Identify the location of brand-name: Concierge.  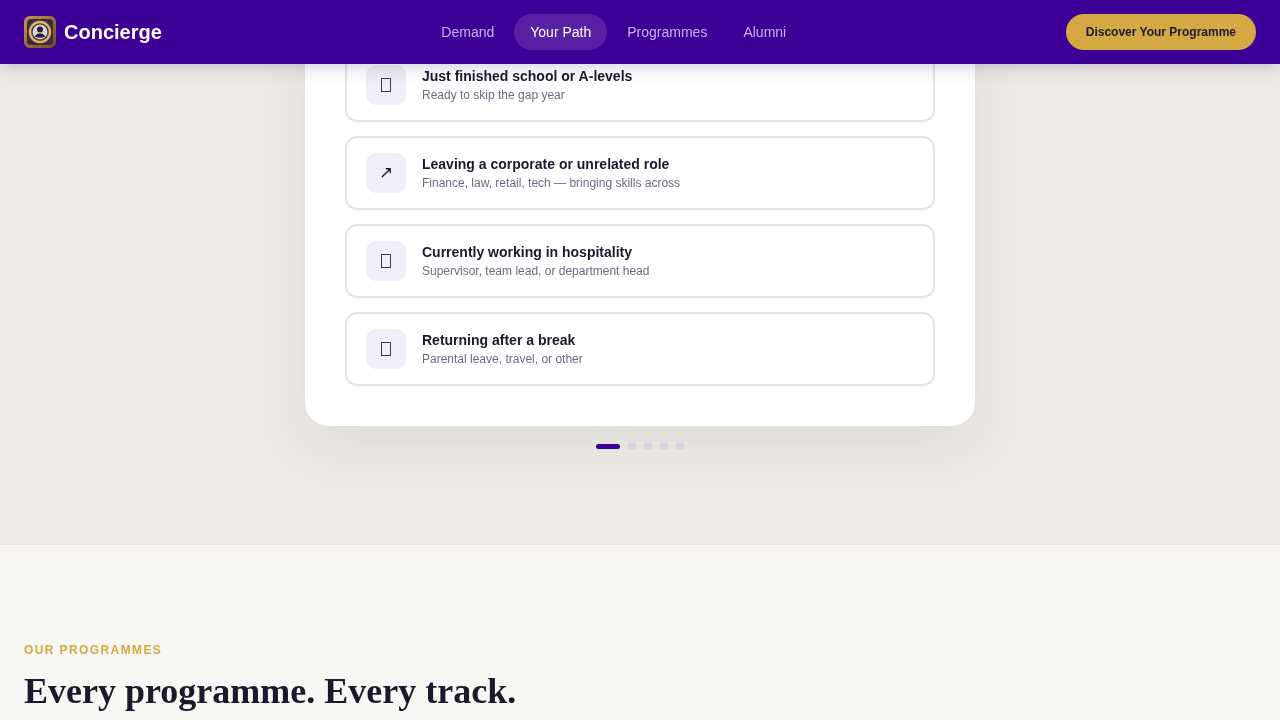
(113, 32).